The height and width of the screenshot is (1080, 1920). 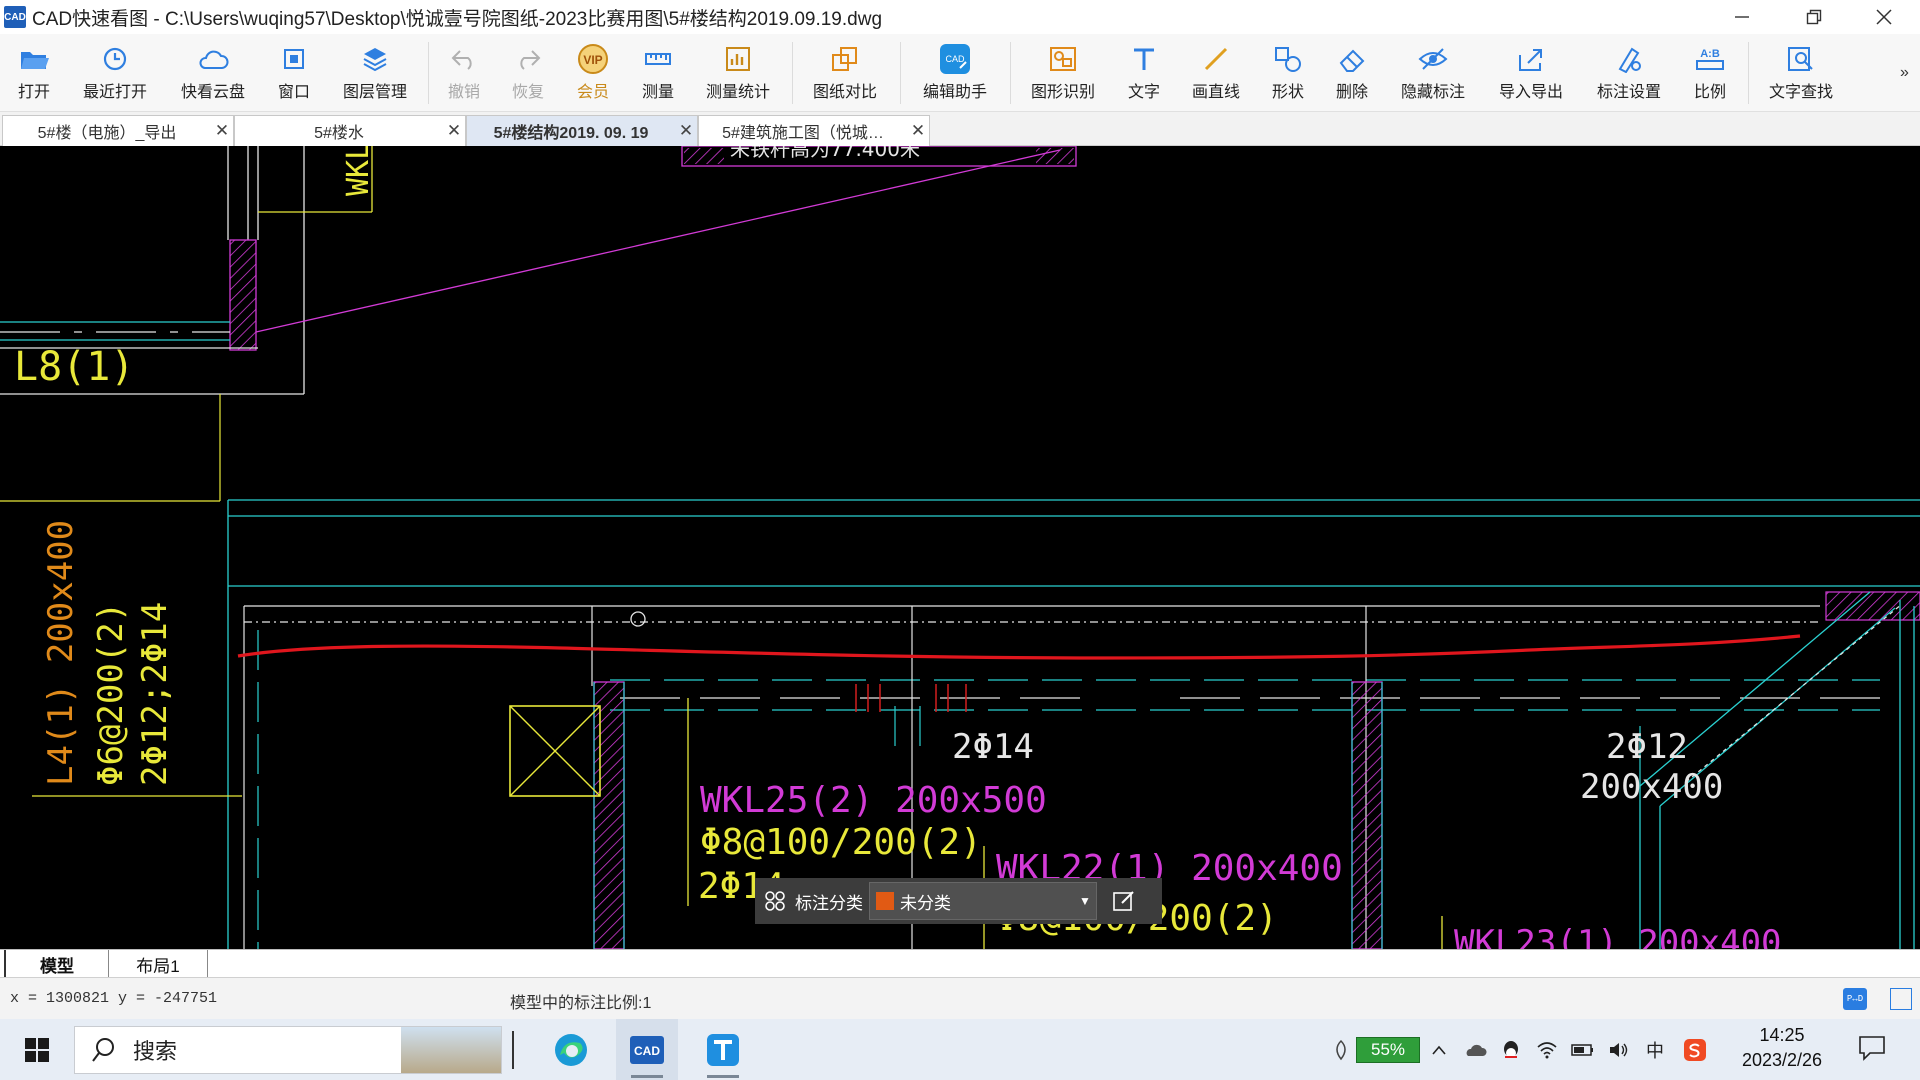 I want to click on text-button: 文字, so click(x=1144, y=75).